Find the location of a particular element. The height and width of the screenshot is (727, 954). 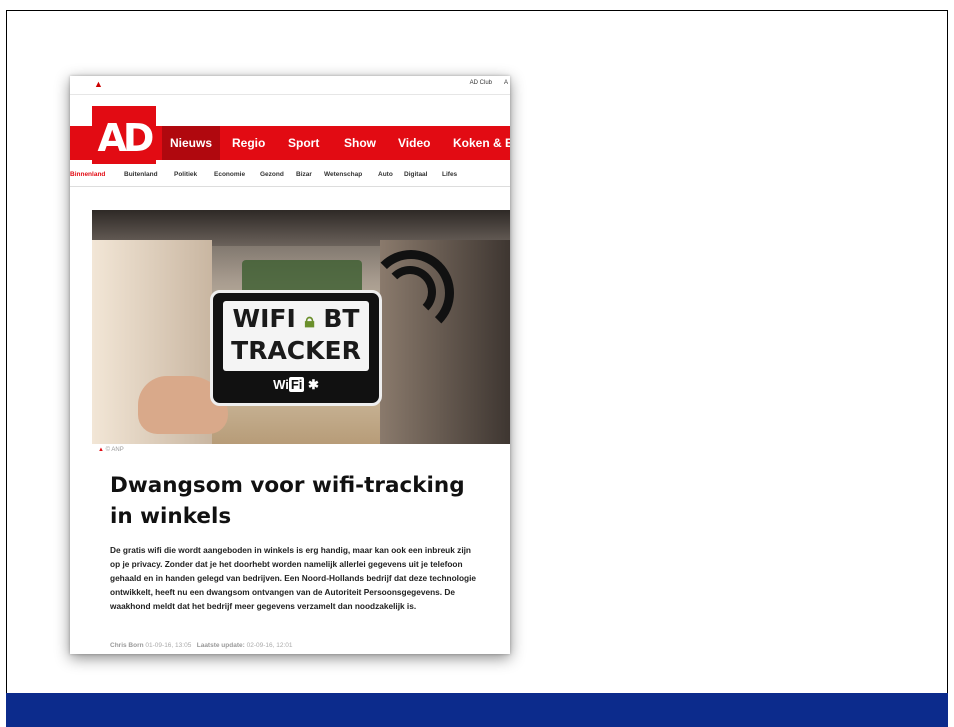

wifi-logo-fi: Fi is located at coordinates (296, 384).